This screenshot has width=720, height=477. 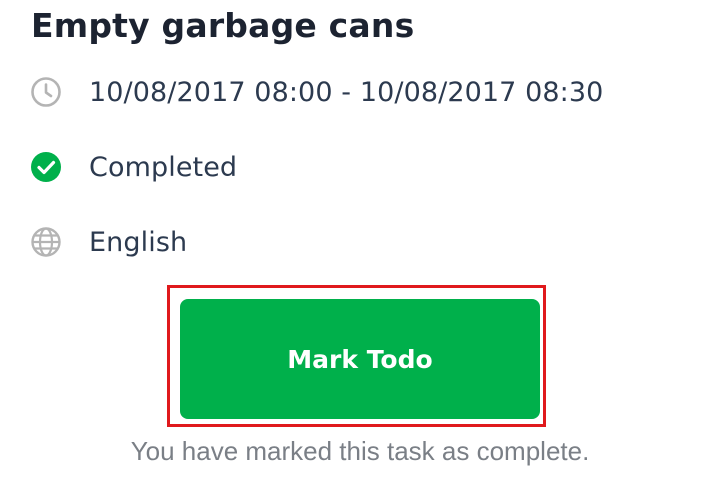 I want to click on clock-icon, so click(x=46, y=92).